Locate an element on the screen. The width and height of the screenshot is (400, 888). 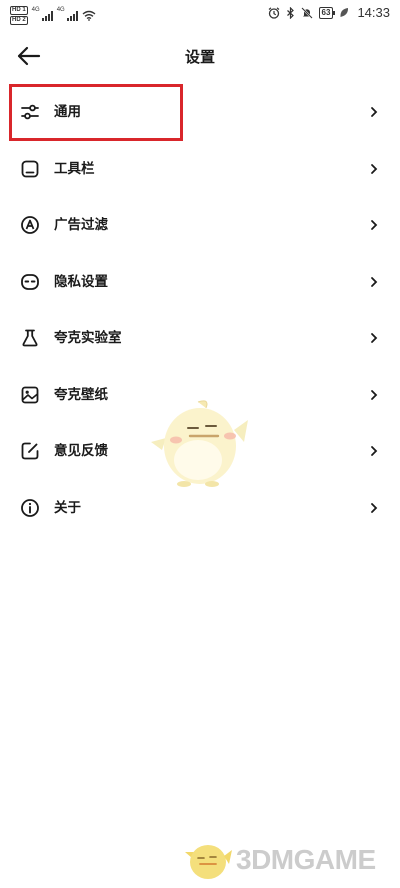
watermark-mascot-icon is located at coordinates (208, 862).